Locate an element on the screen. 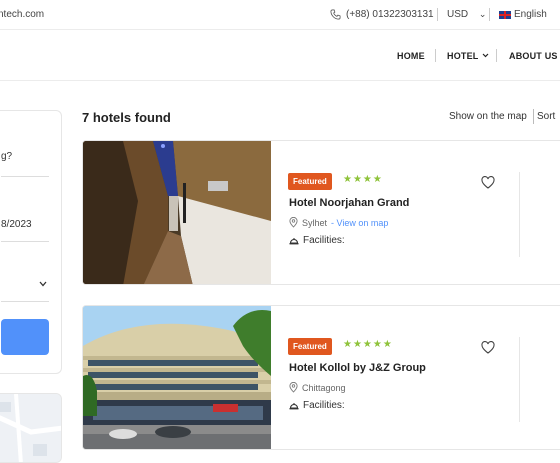 The height and width of the screenshot is (463, 560). map-thumbnail is located at coordinates (30, 428).